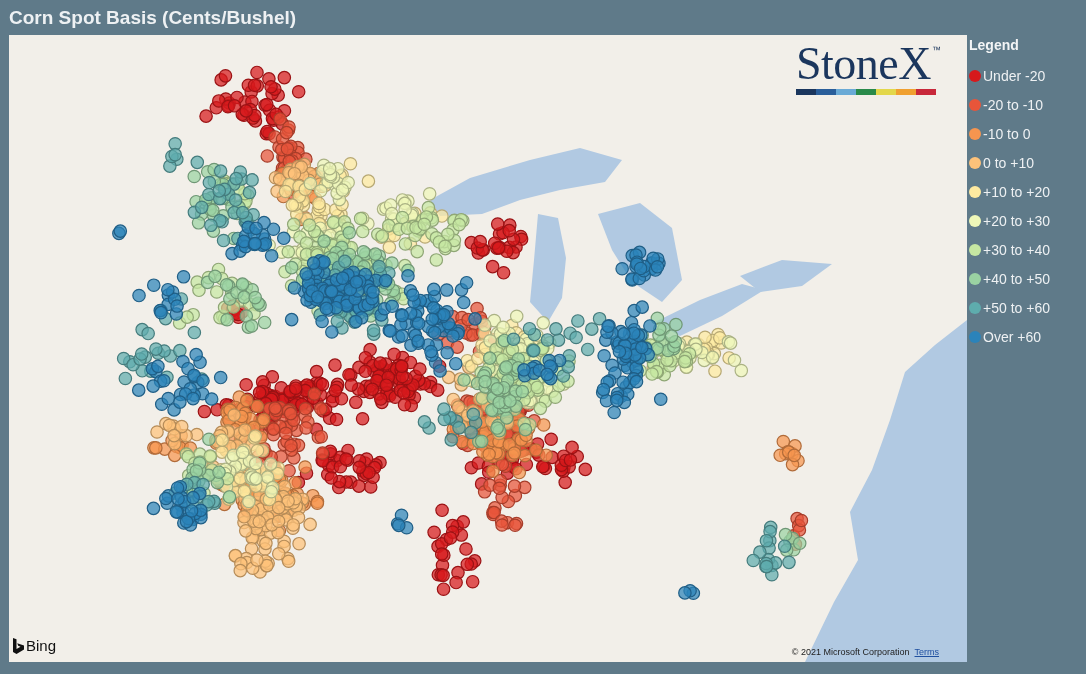  Describe the element at coordinates (152, 17) in the screenshot. I see `chart-title: Corn Spot Basis (Cents/Bushel)` at that location.